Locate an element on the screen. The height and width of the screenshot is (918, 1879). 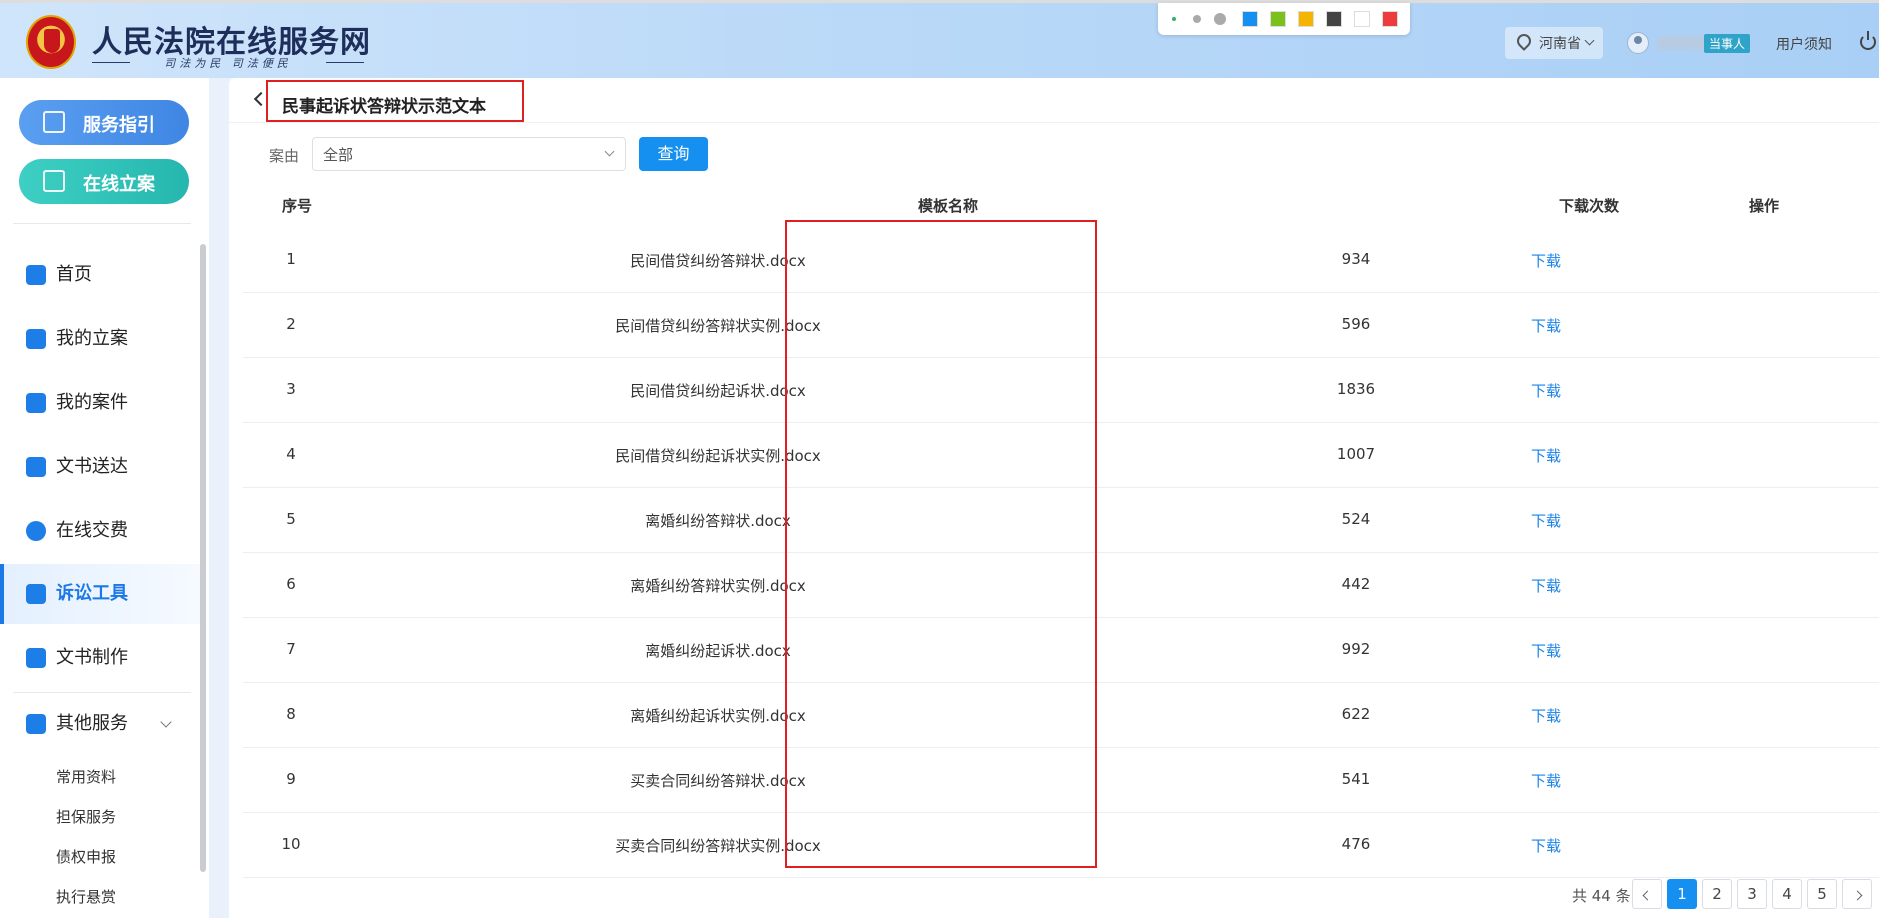
home-icon is located at coordinates (36, 275).